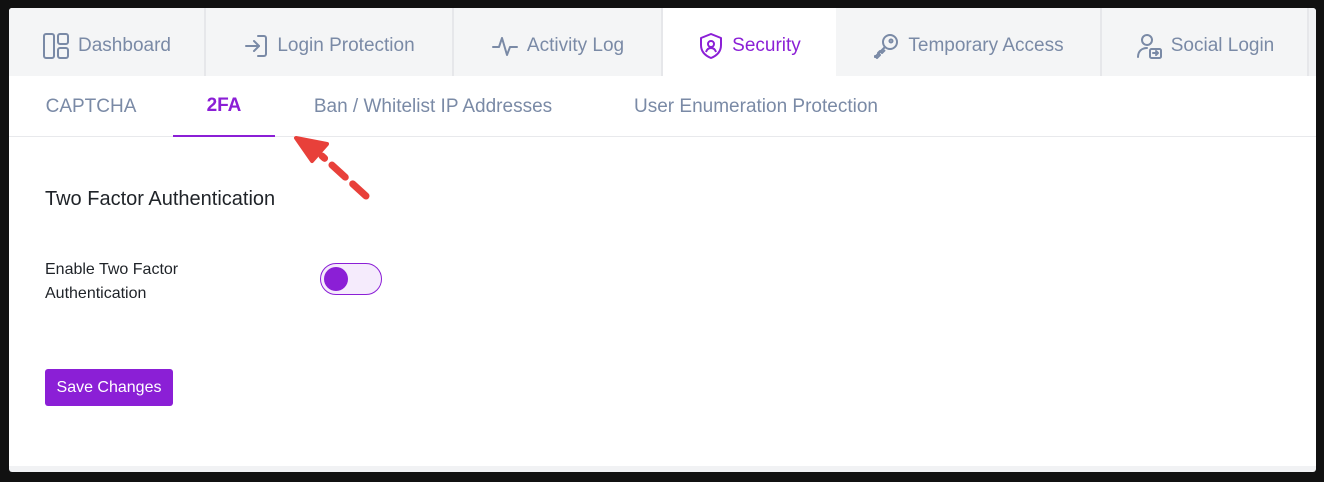 The height and width of the screenshot is (482, 1324). What do you see at coordinates (124, 45) in the screenshot?
I see `tab-label: Dashboard` at bounding box center [124, 45].